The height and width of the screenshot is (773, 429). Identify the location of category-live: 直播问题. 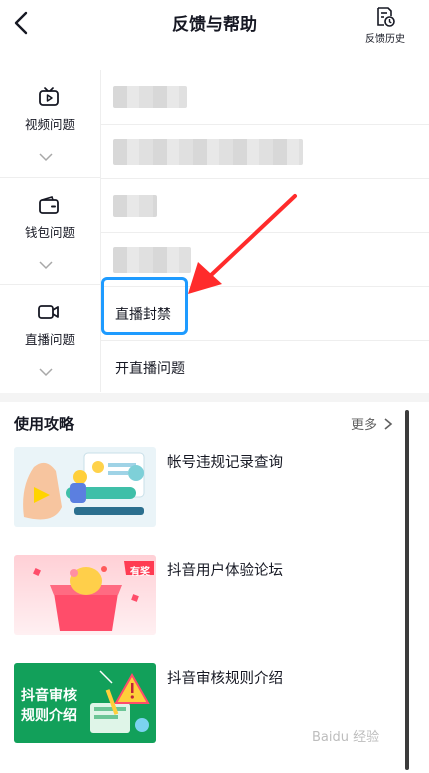
(50, 337).